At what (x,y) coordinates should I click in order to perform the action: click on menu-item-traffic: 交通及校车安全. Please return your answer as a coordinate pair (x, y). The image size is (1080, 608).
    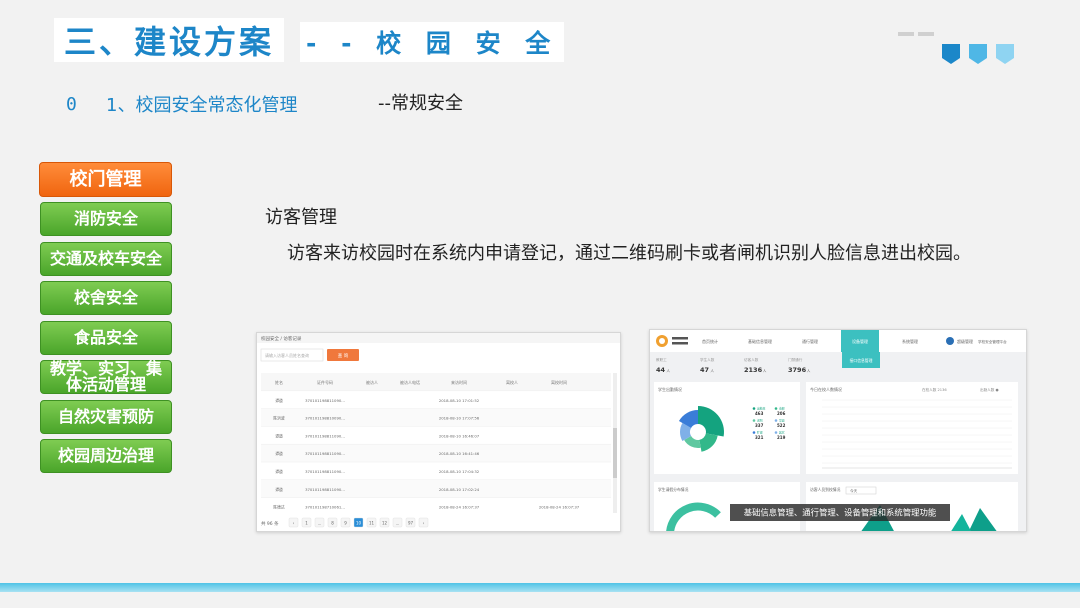
    Looking at the image, I should click on (106, 259).